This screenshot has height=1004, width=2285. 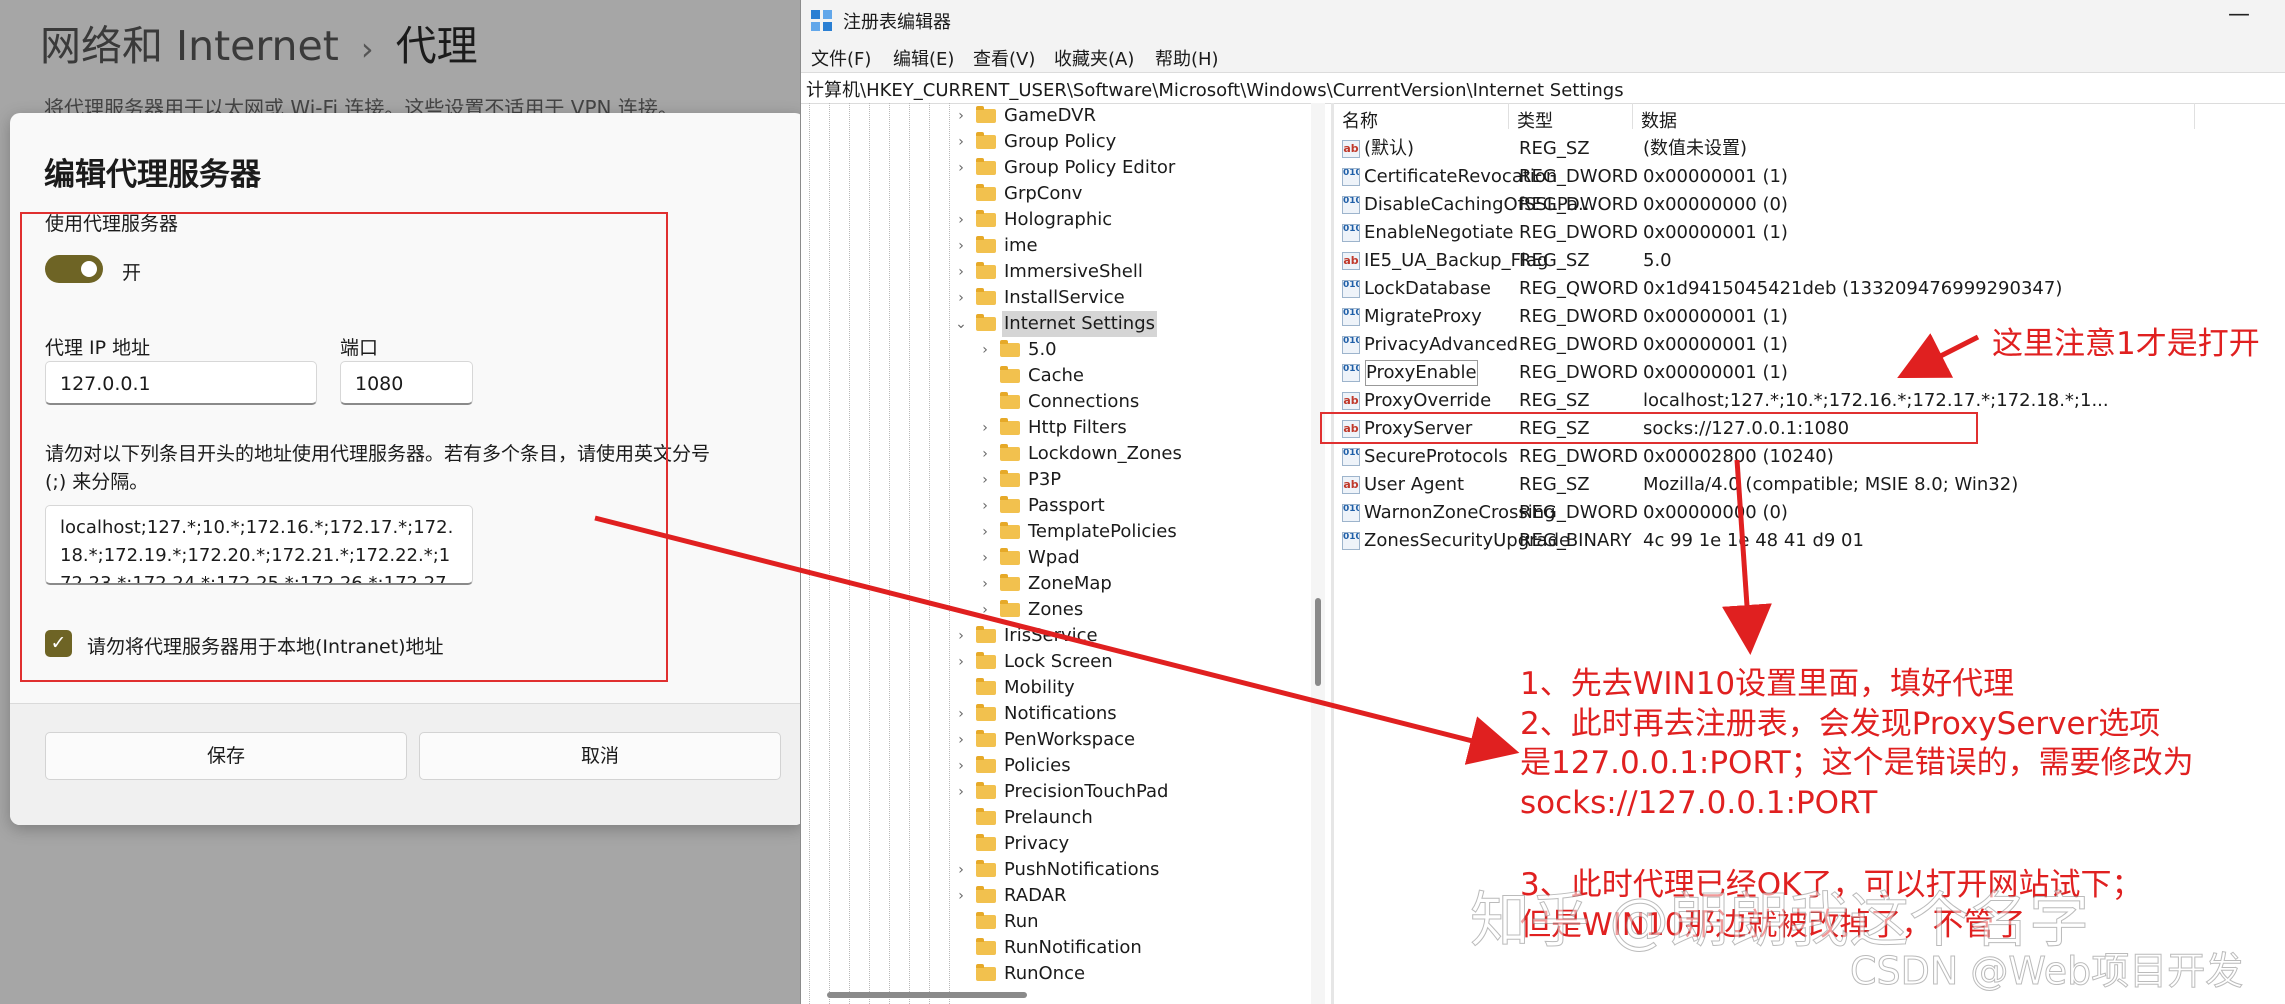 What do you see at coordinates (1187, 58) in the screenshot?
I see `menu-help: 帮助(H)` at bounding box center [1187, 58].